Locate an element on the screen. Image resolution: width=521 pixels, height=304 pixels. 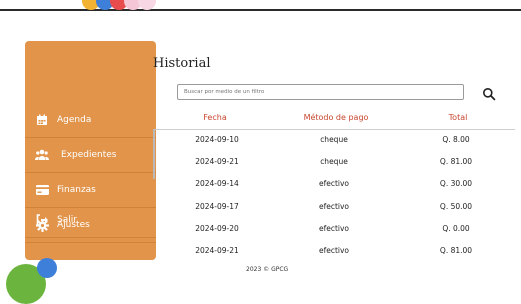
table-row: 2024-09-10 cheque Q. 8.00 is located at coordinates (334, 140).